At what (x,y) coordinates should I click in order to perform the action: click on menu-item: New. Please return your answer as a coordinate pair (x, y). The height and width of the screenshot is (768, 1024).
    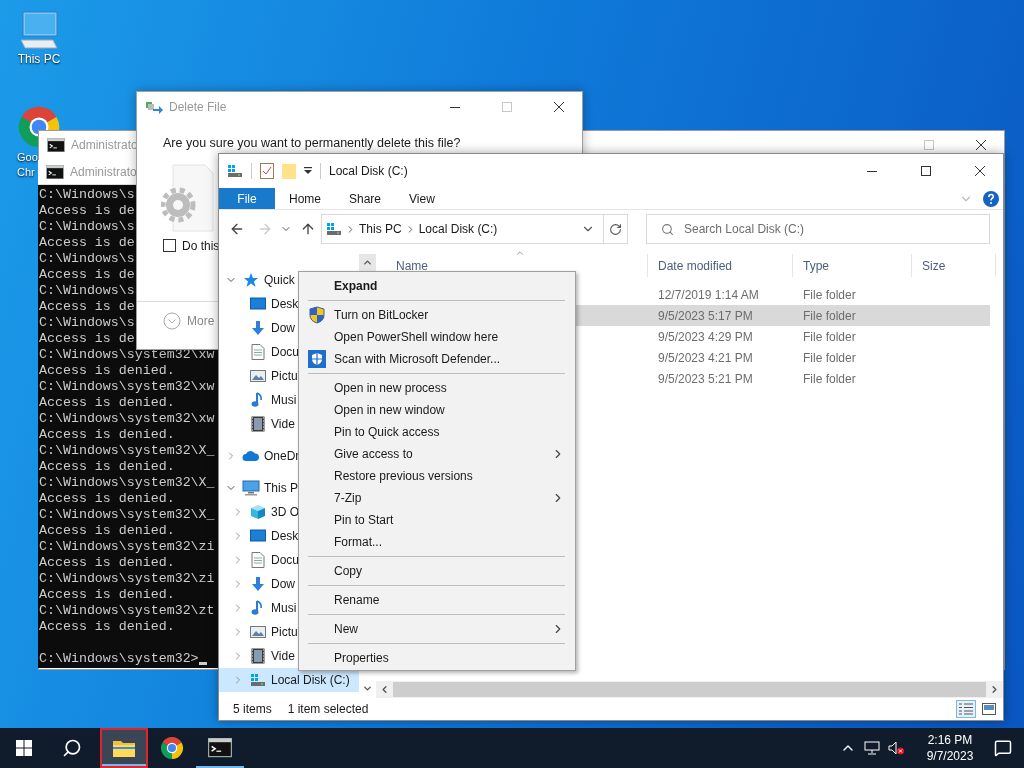
    Looking at the image, I should click on (437, 629).